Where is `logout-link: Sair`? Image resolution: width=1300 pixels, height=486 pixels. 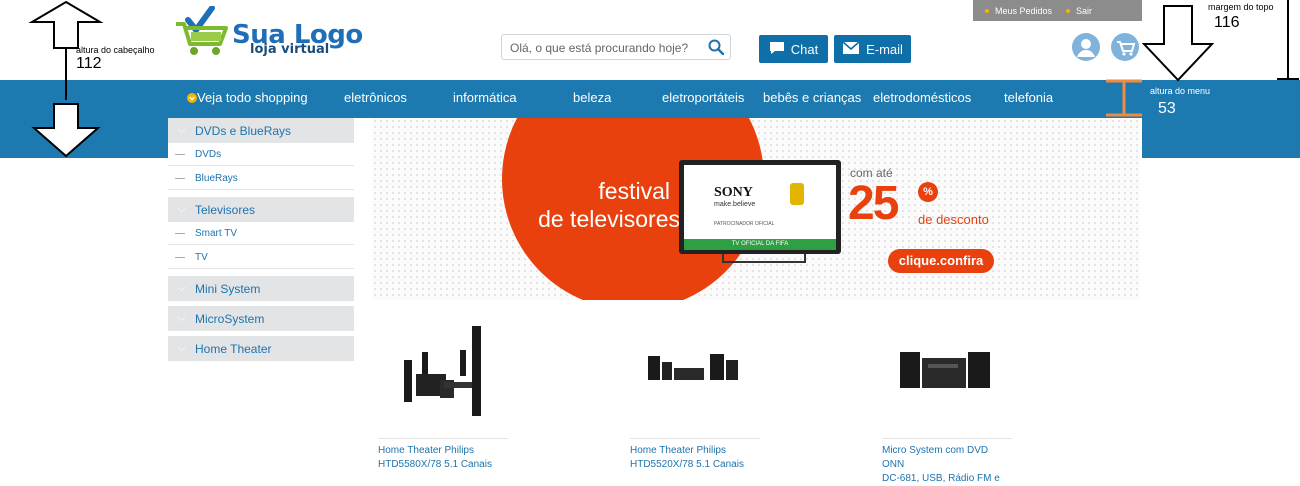 logout-link: Sair is located at coordinates (1079, 11).